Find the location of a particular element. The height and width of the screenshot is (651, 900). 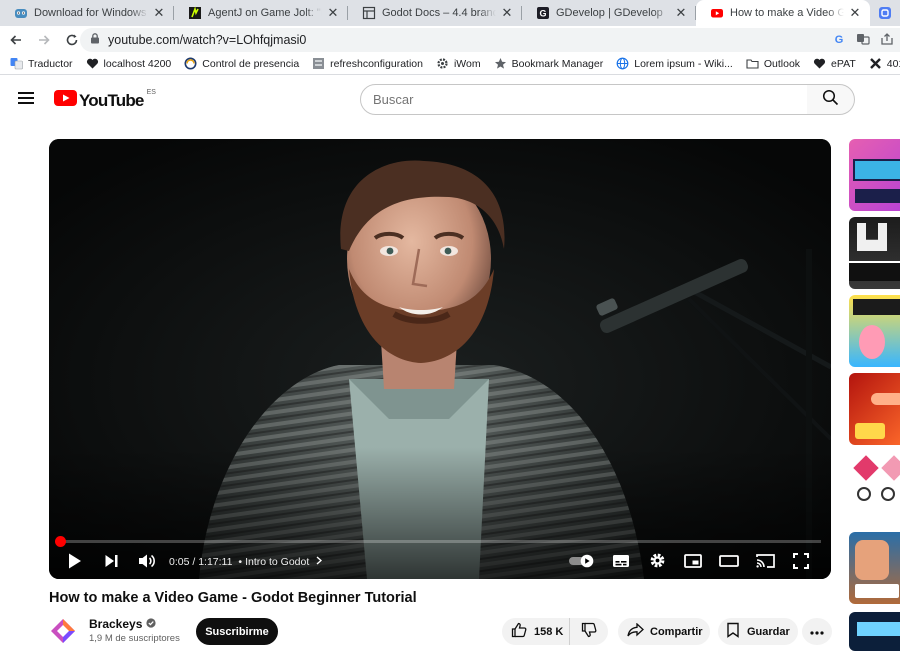

tab-godot-docs: Godot Docs – 4.4 branch — Godot ✕ is located at coordinates (435, 13).